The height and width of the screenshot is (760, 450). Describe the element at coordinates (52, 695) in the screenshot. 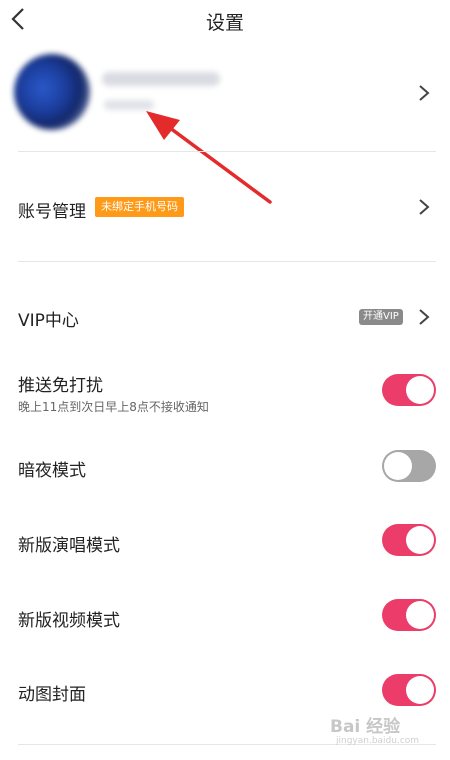

I see `animated-cover-label: 动图封面` at that location.